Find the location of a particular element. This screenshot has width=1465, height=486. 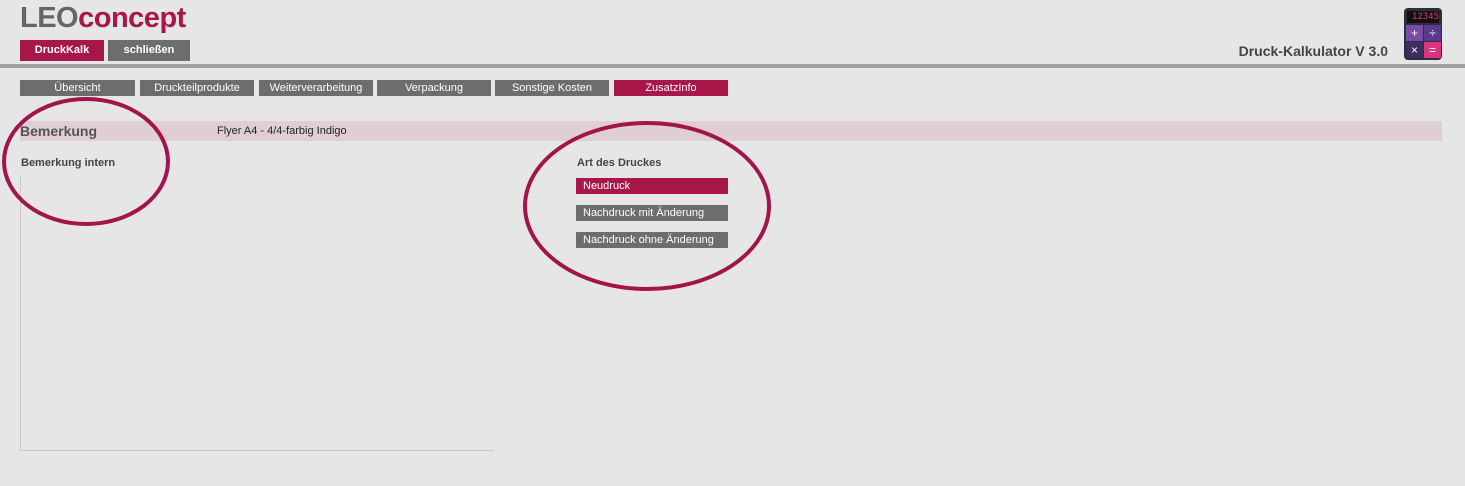

divide-icon: ÷ is located at coordinates (1432, 33).